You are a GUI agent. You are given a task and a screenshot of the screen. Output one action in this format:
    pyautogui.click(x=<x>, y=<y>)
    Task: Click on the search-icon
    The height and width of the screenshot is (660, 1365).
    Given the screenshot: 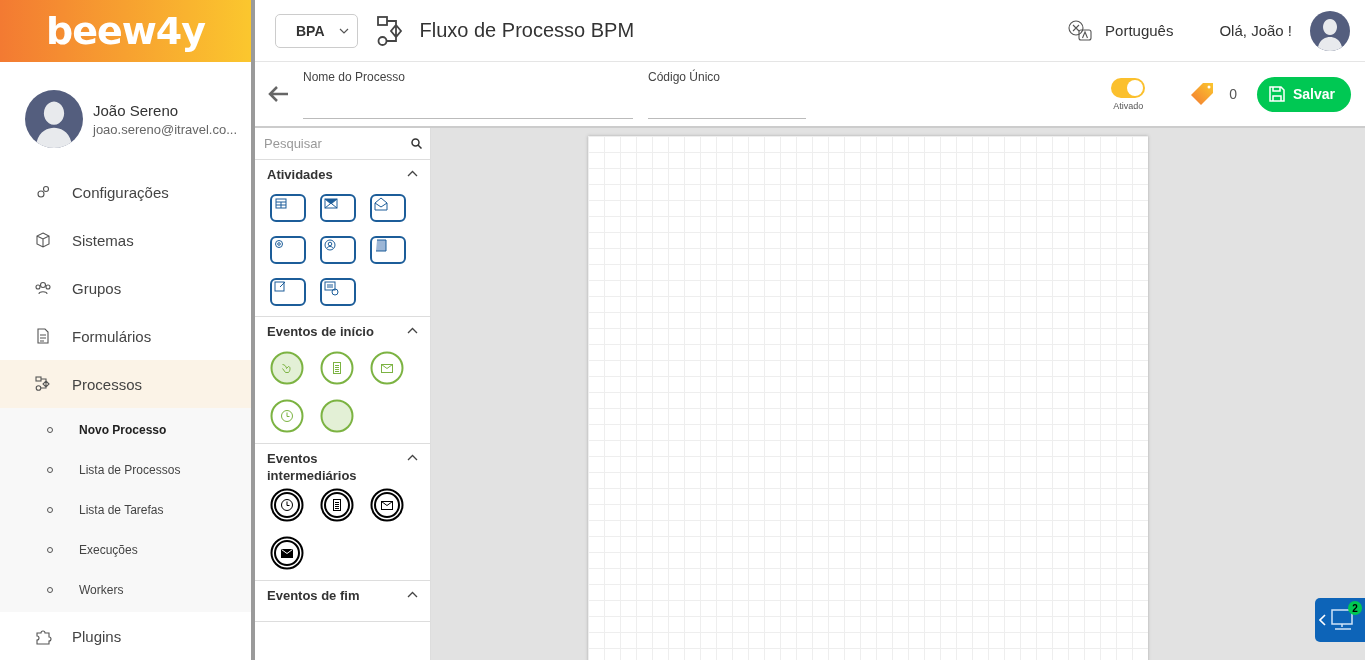 What is the action you would take?
    pyautogui.click(x=416, y=143)
    